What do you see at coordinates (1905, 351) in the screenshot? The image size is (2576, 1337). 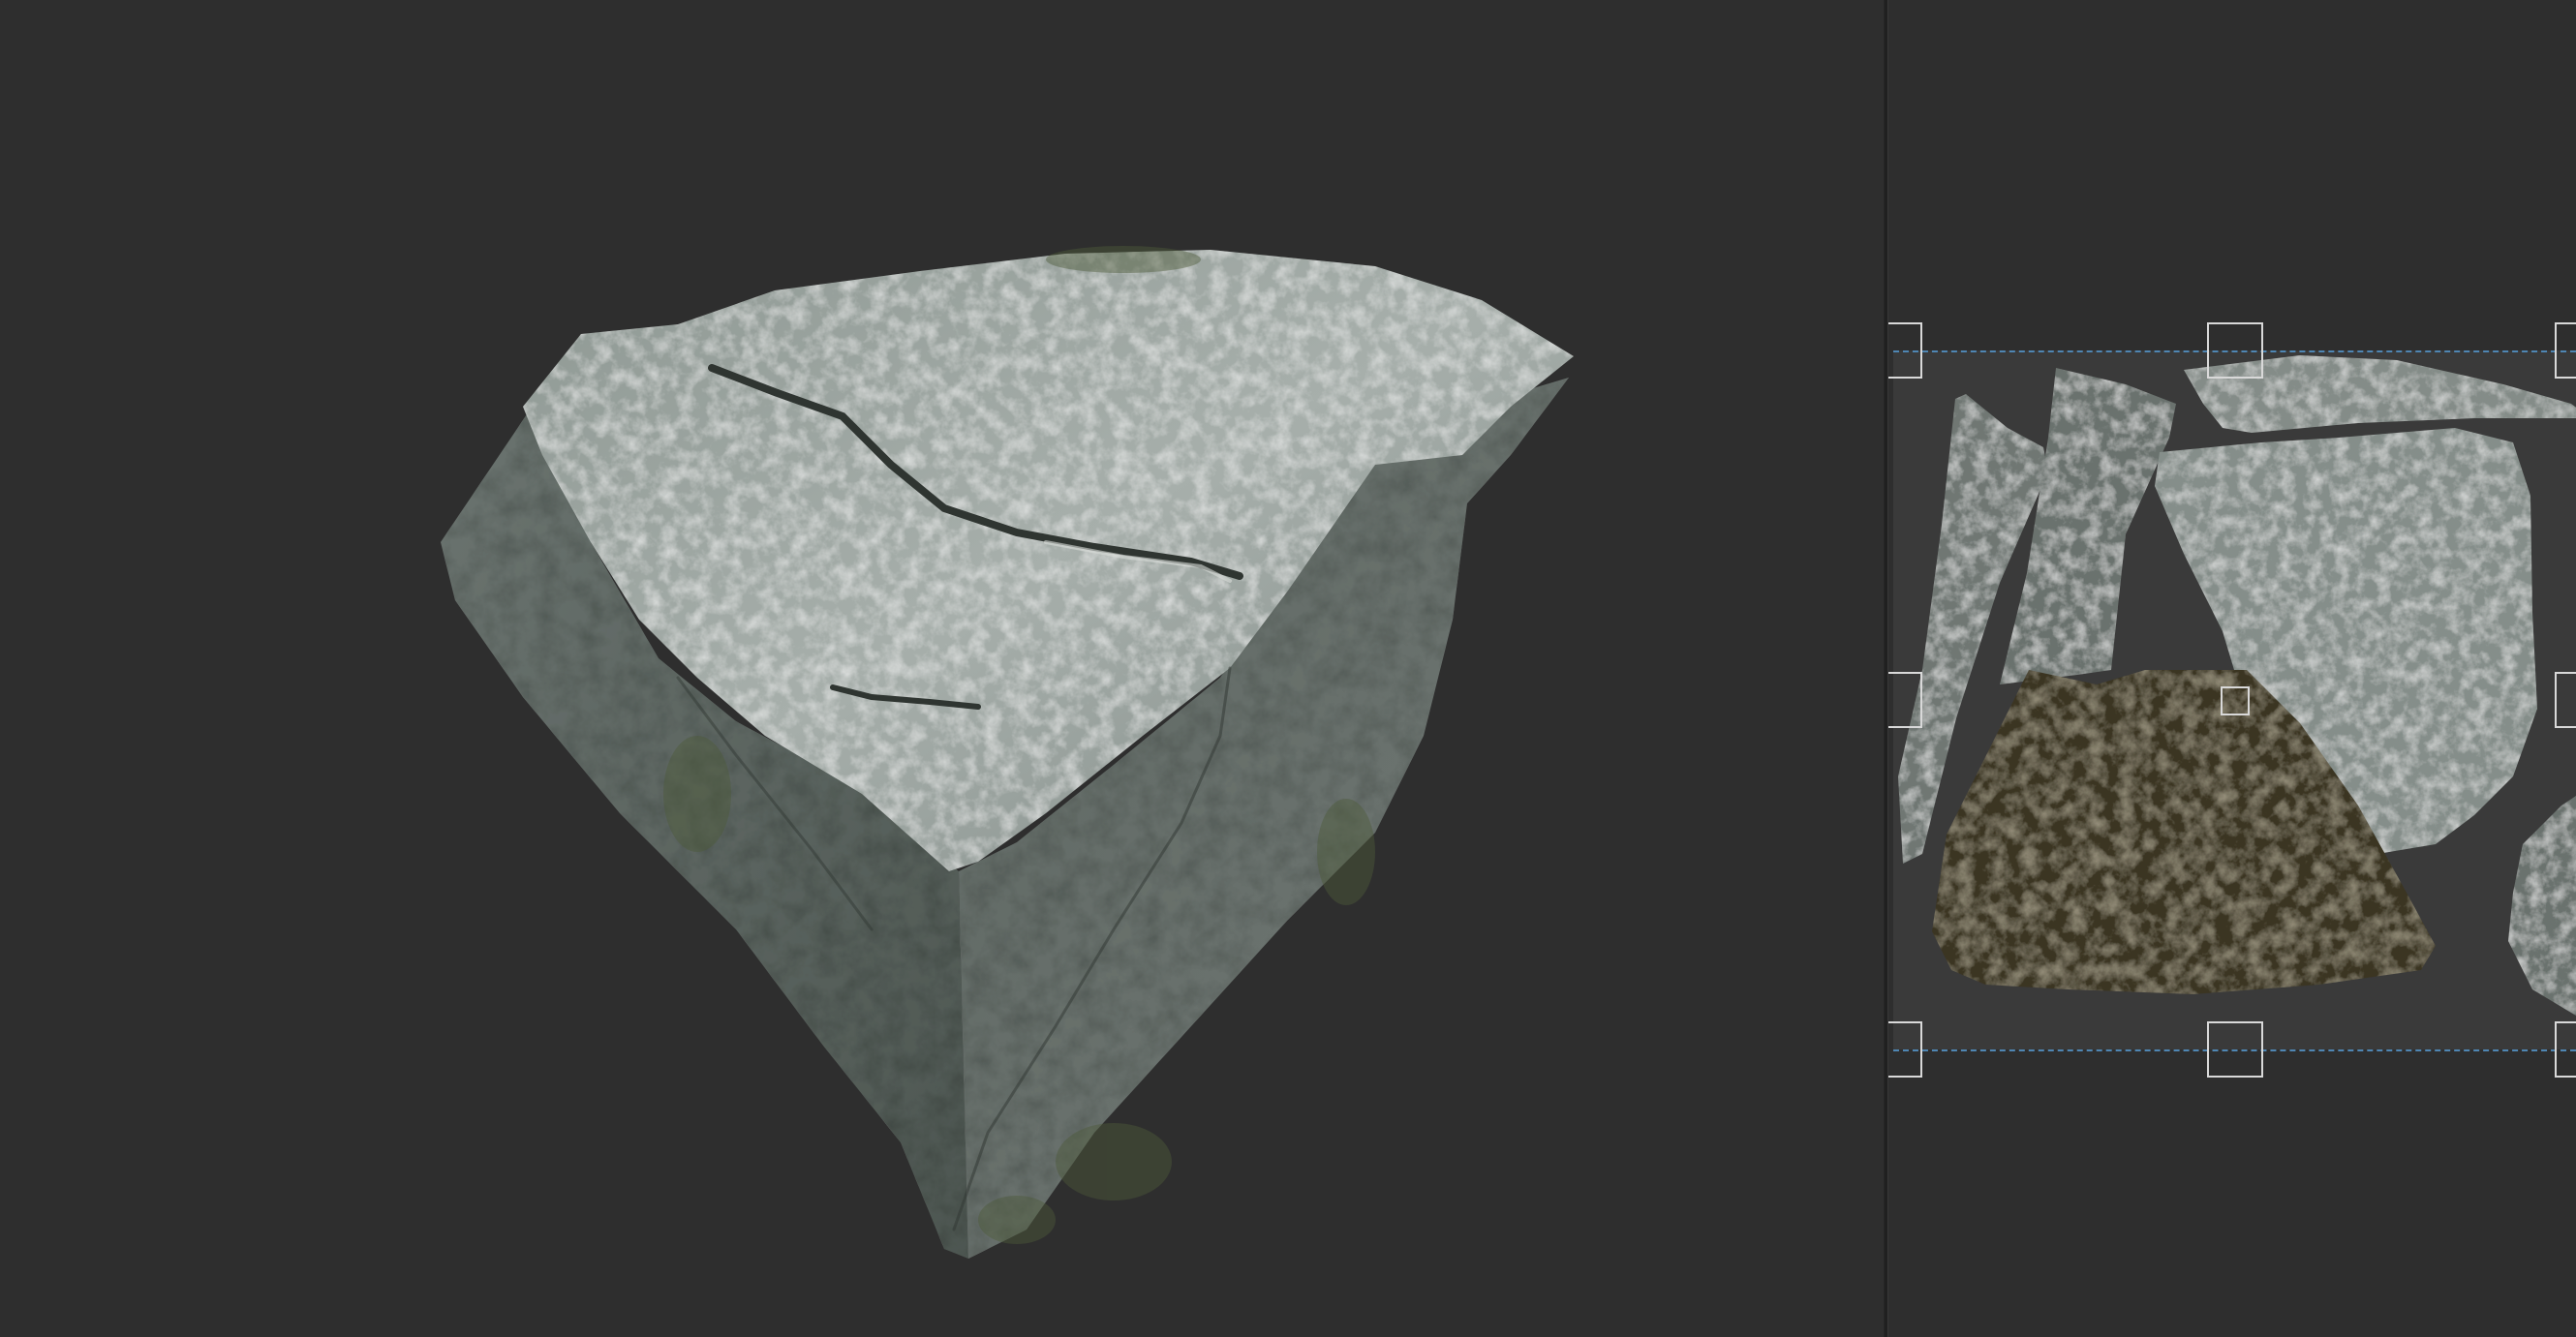 I see `transform-handle-top-left` at bounding box center [1905, 351].